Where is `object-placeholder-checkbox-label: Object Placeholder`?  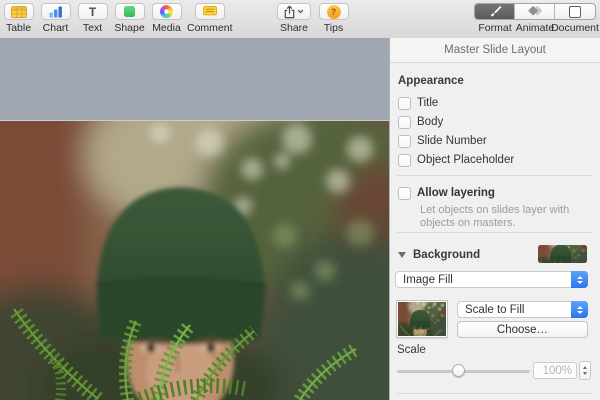
object-placeholder-checkbox-label: Object Placeholder is located at coordinates (466, 160).